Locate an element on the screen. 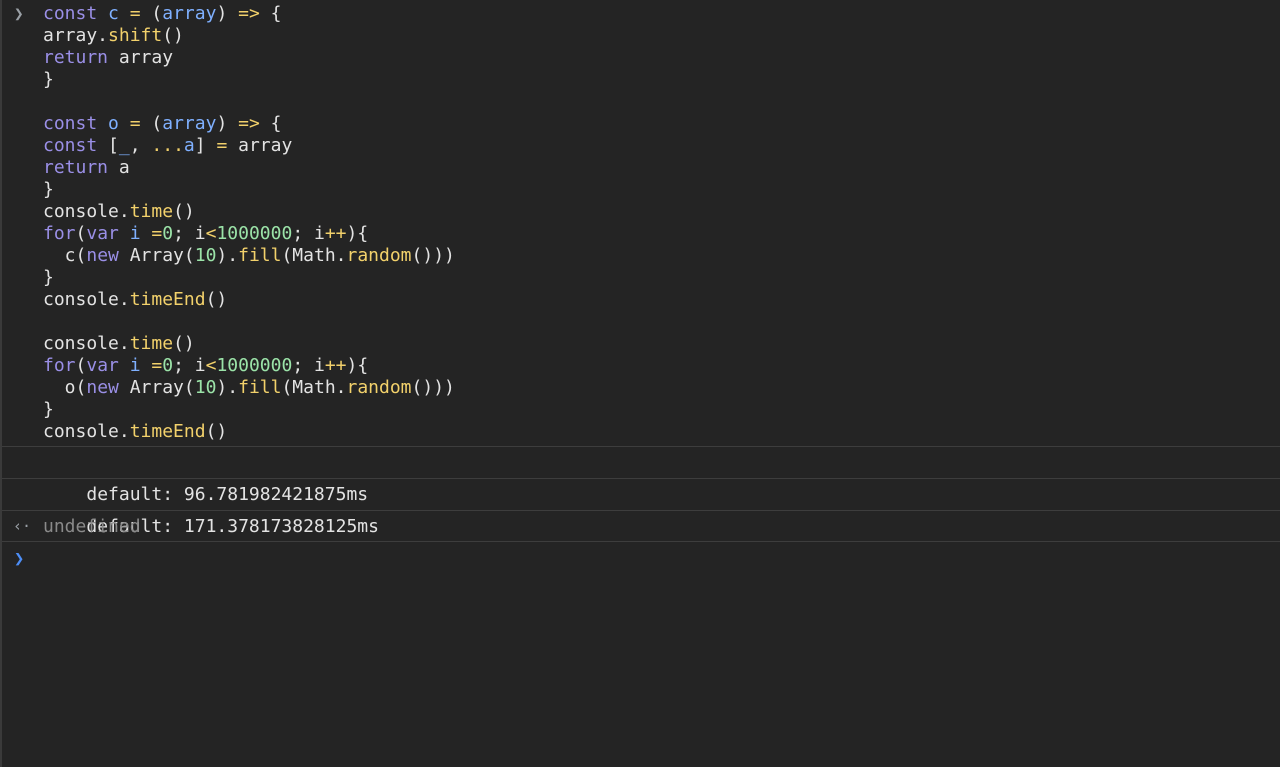  console-result-entry: ‹· undefined is located at coordinates (641, 525).